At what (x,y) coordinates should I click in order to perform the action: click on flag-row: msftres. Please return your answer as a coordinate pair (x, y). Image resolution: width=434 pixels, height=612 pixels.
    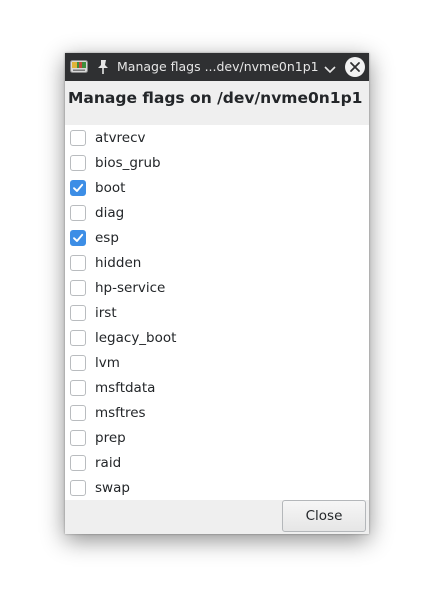
    Looking at the image, I should click on (217, 414).